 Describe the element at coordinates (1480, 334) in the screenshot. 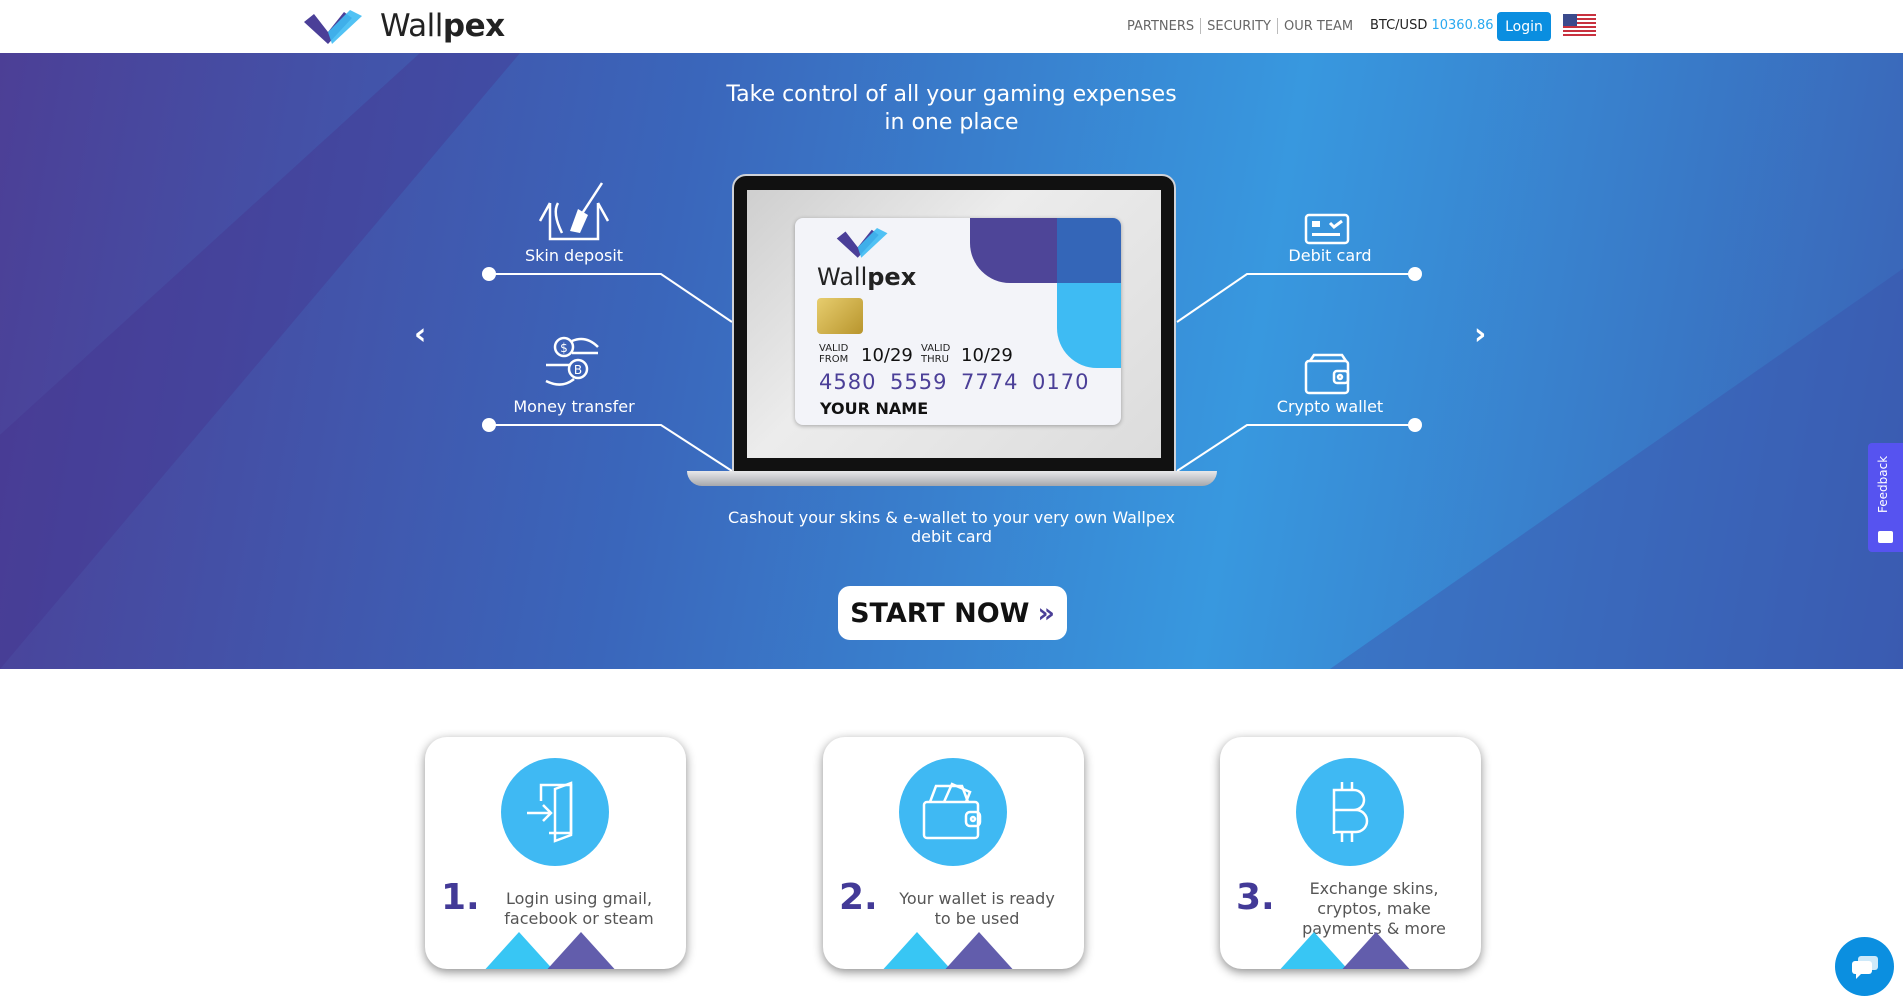

I see `carousel-next-arrow-icon: ›` at that location.